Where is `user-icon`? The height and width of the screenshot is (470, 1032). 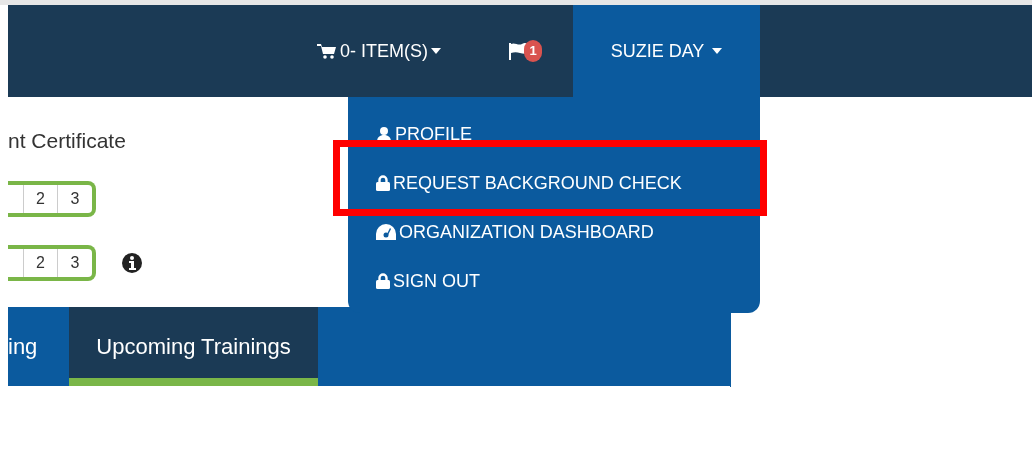 user-icon is located at coordinates (384, 134).